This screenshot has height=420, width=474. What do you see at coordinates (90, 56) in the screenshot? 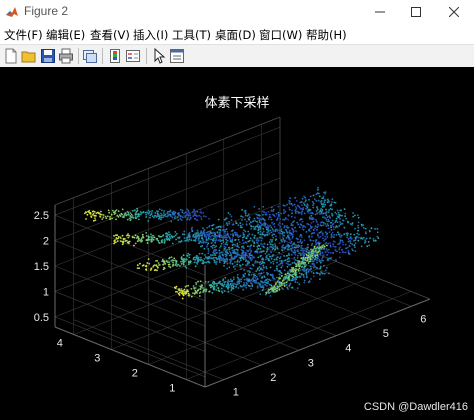
I see `link-plot-icon` at bounding box center [90, 56].